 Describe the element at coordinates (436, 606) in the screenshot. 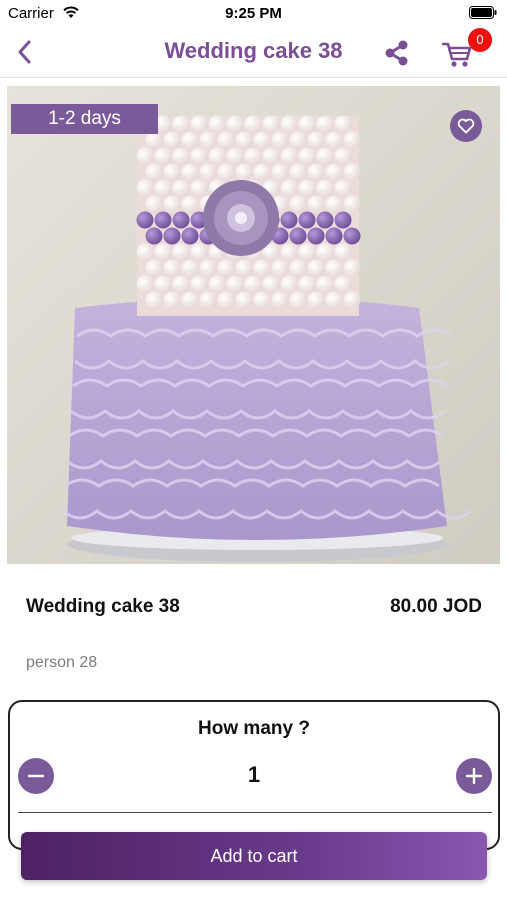

I see `product-price: 80.00 JOD` at that location.